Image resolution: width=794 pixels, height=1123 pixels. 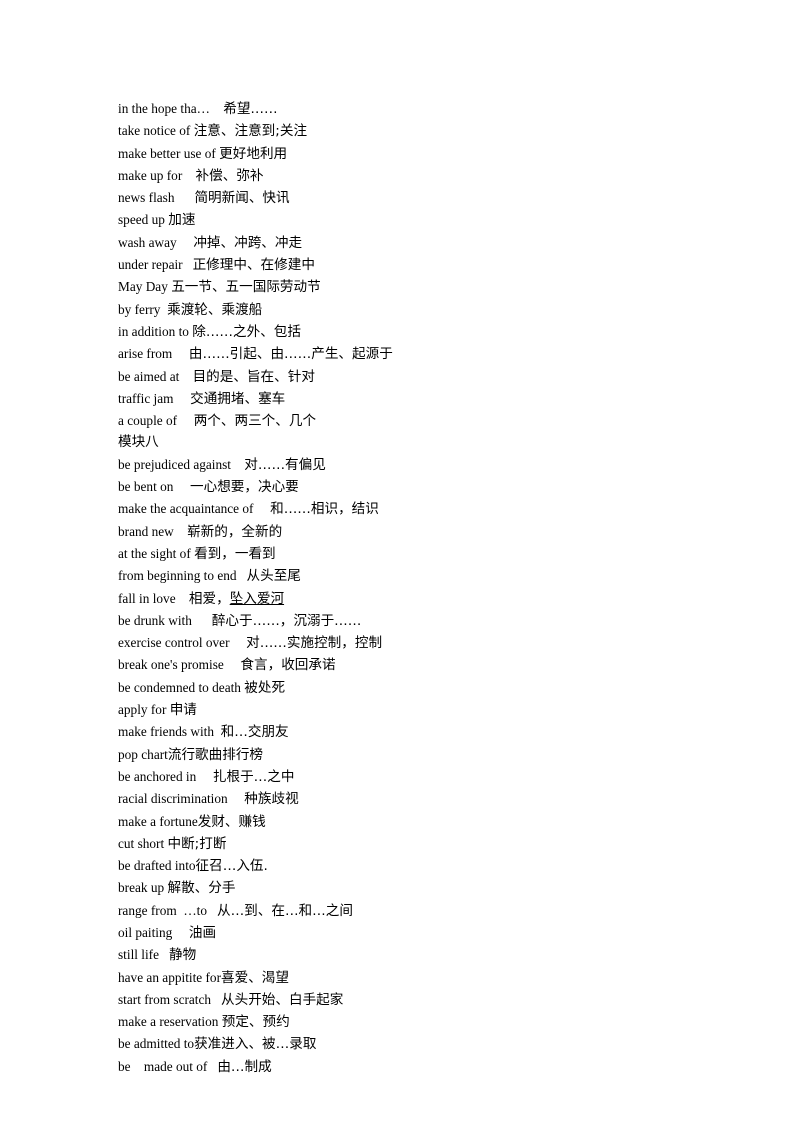 I want to click on phrase-english: exercise control over, so click(x=174, y=643).